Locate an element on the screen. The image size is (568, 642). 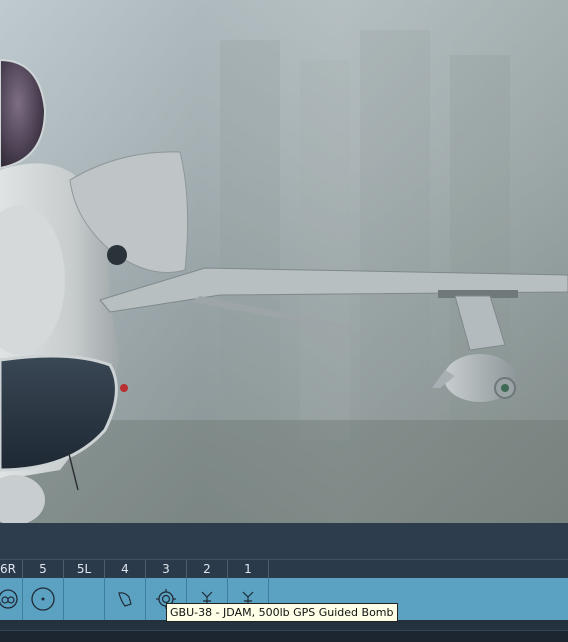
loadout-bottom-strip is located at coordinates (284, 631).